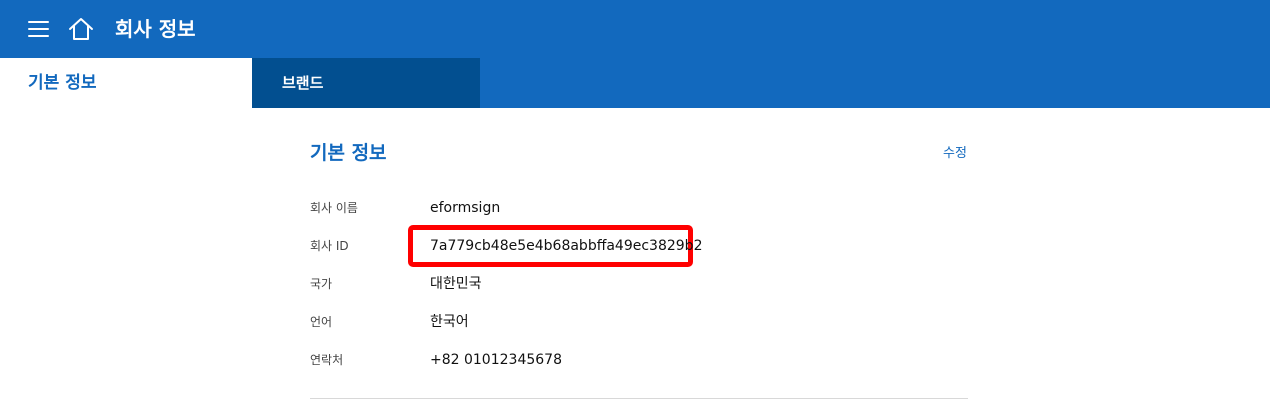  Describe the element at coordinates (81, 29) in the screenshot. I see `home-icon` at that location.